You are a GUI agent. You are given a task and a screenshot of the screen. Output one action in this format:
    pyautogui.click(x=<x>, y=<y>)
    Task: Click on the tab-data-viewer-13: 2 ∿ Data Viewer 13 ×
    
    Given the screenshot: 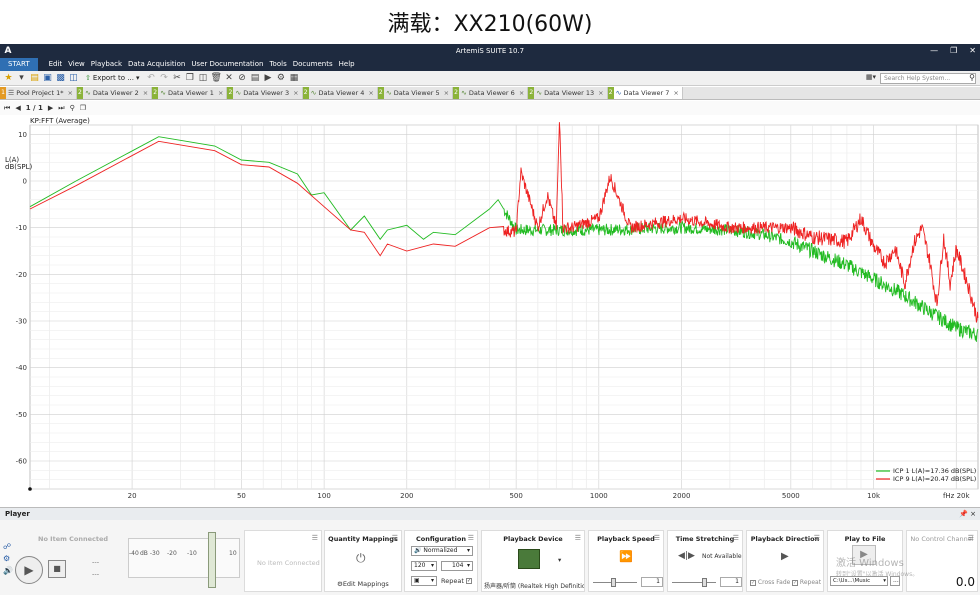 What is the action you would take?
    pyautogui.click(x=568, y=93)
    